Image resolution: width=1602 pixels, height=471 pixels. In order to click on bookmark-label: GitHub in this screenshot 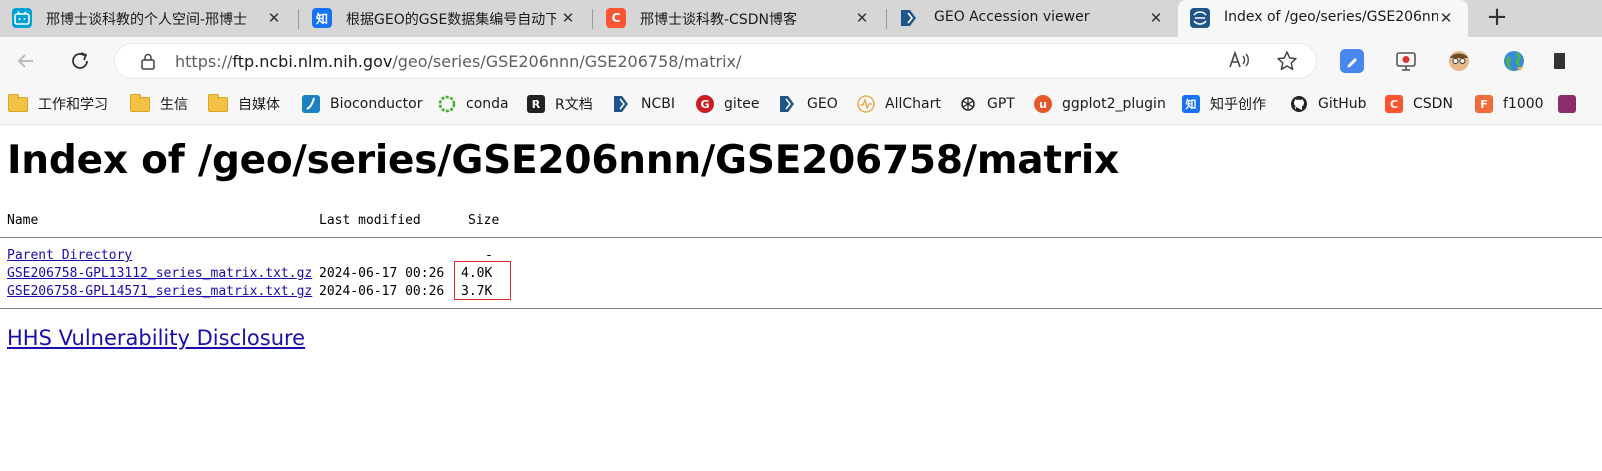, I will do `click(1342, 104)`.